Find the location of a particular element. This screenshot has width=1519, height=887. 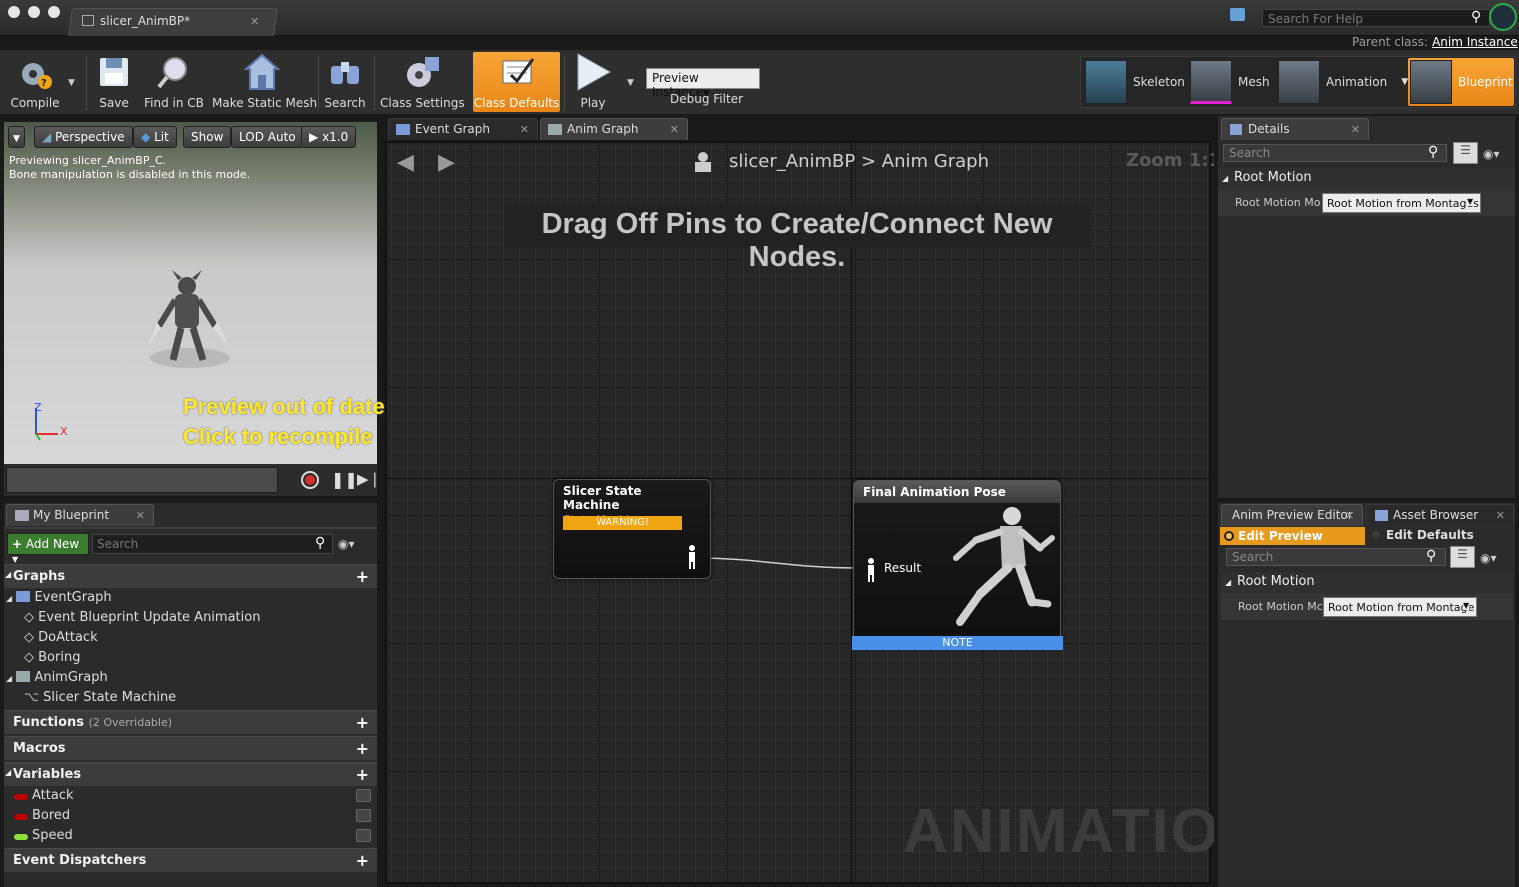

add-macro-button: + is located at coordinates (362, 748).